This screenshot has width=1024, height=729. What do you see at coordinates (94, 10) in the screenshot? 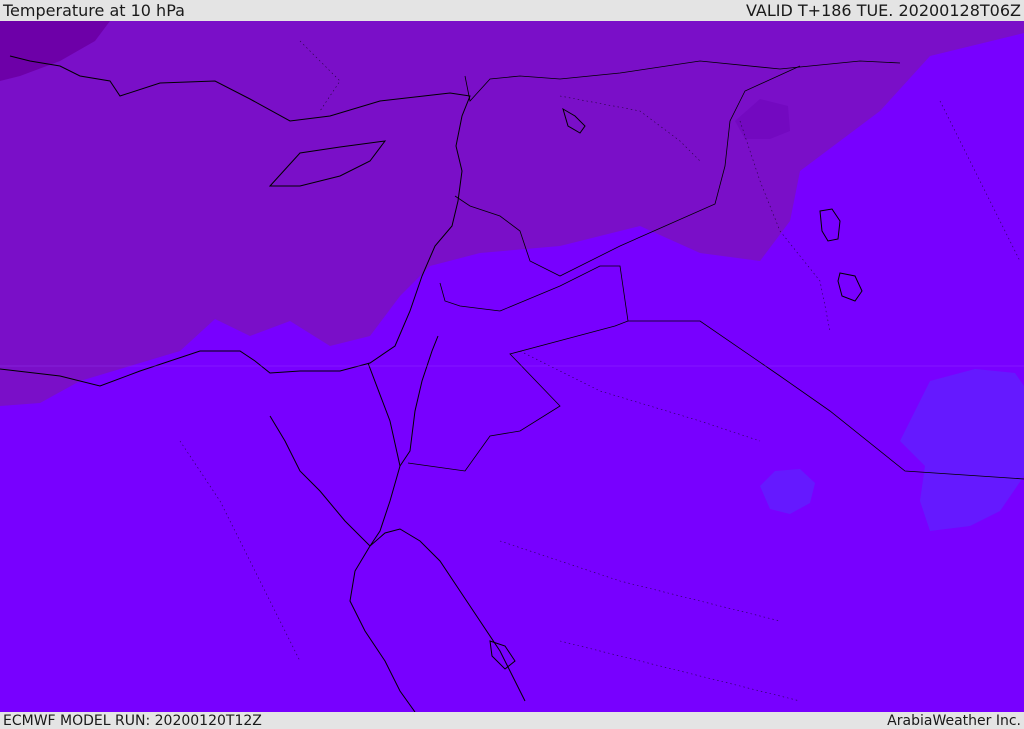
I see `map-title: Temperature at 10 hPa` at bounding box center [94, 10].